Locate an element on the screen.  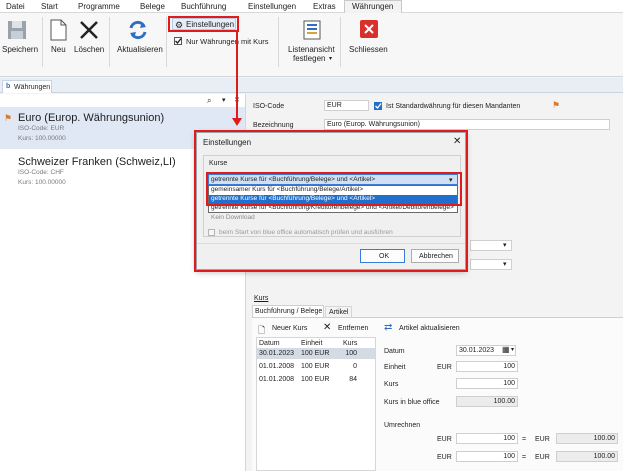
tab-buchfuehrung-belege: Buchführung / Belege is located at coordinates (288, 311).